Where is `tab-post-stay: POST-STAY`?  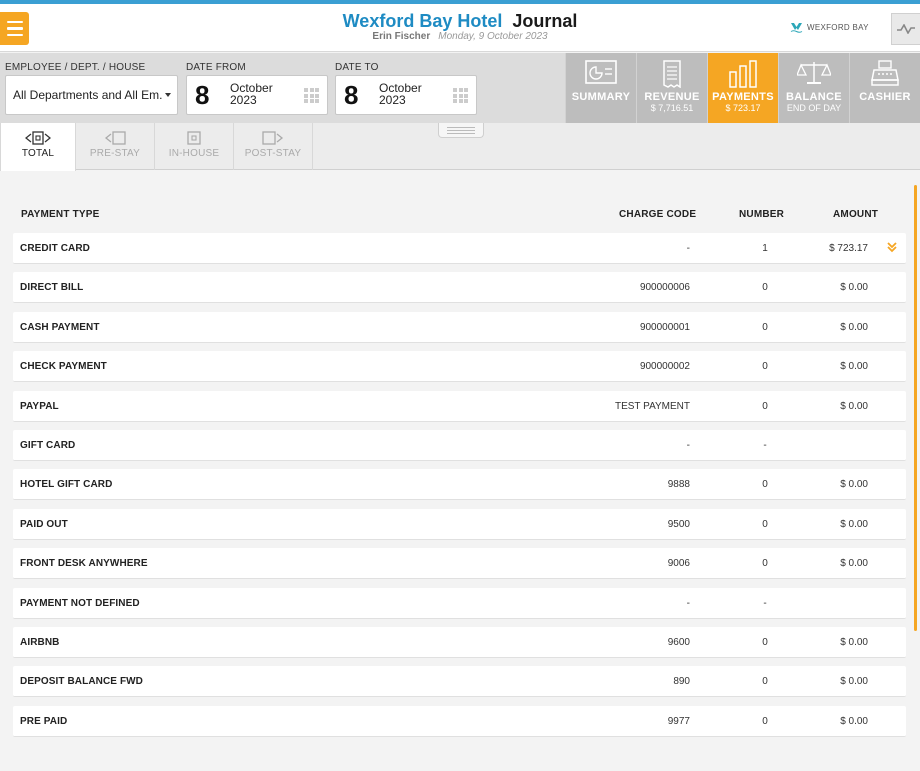
tab-post-stay: POST-STAY is located at coordinates (273, 146).